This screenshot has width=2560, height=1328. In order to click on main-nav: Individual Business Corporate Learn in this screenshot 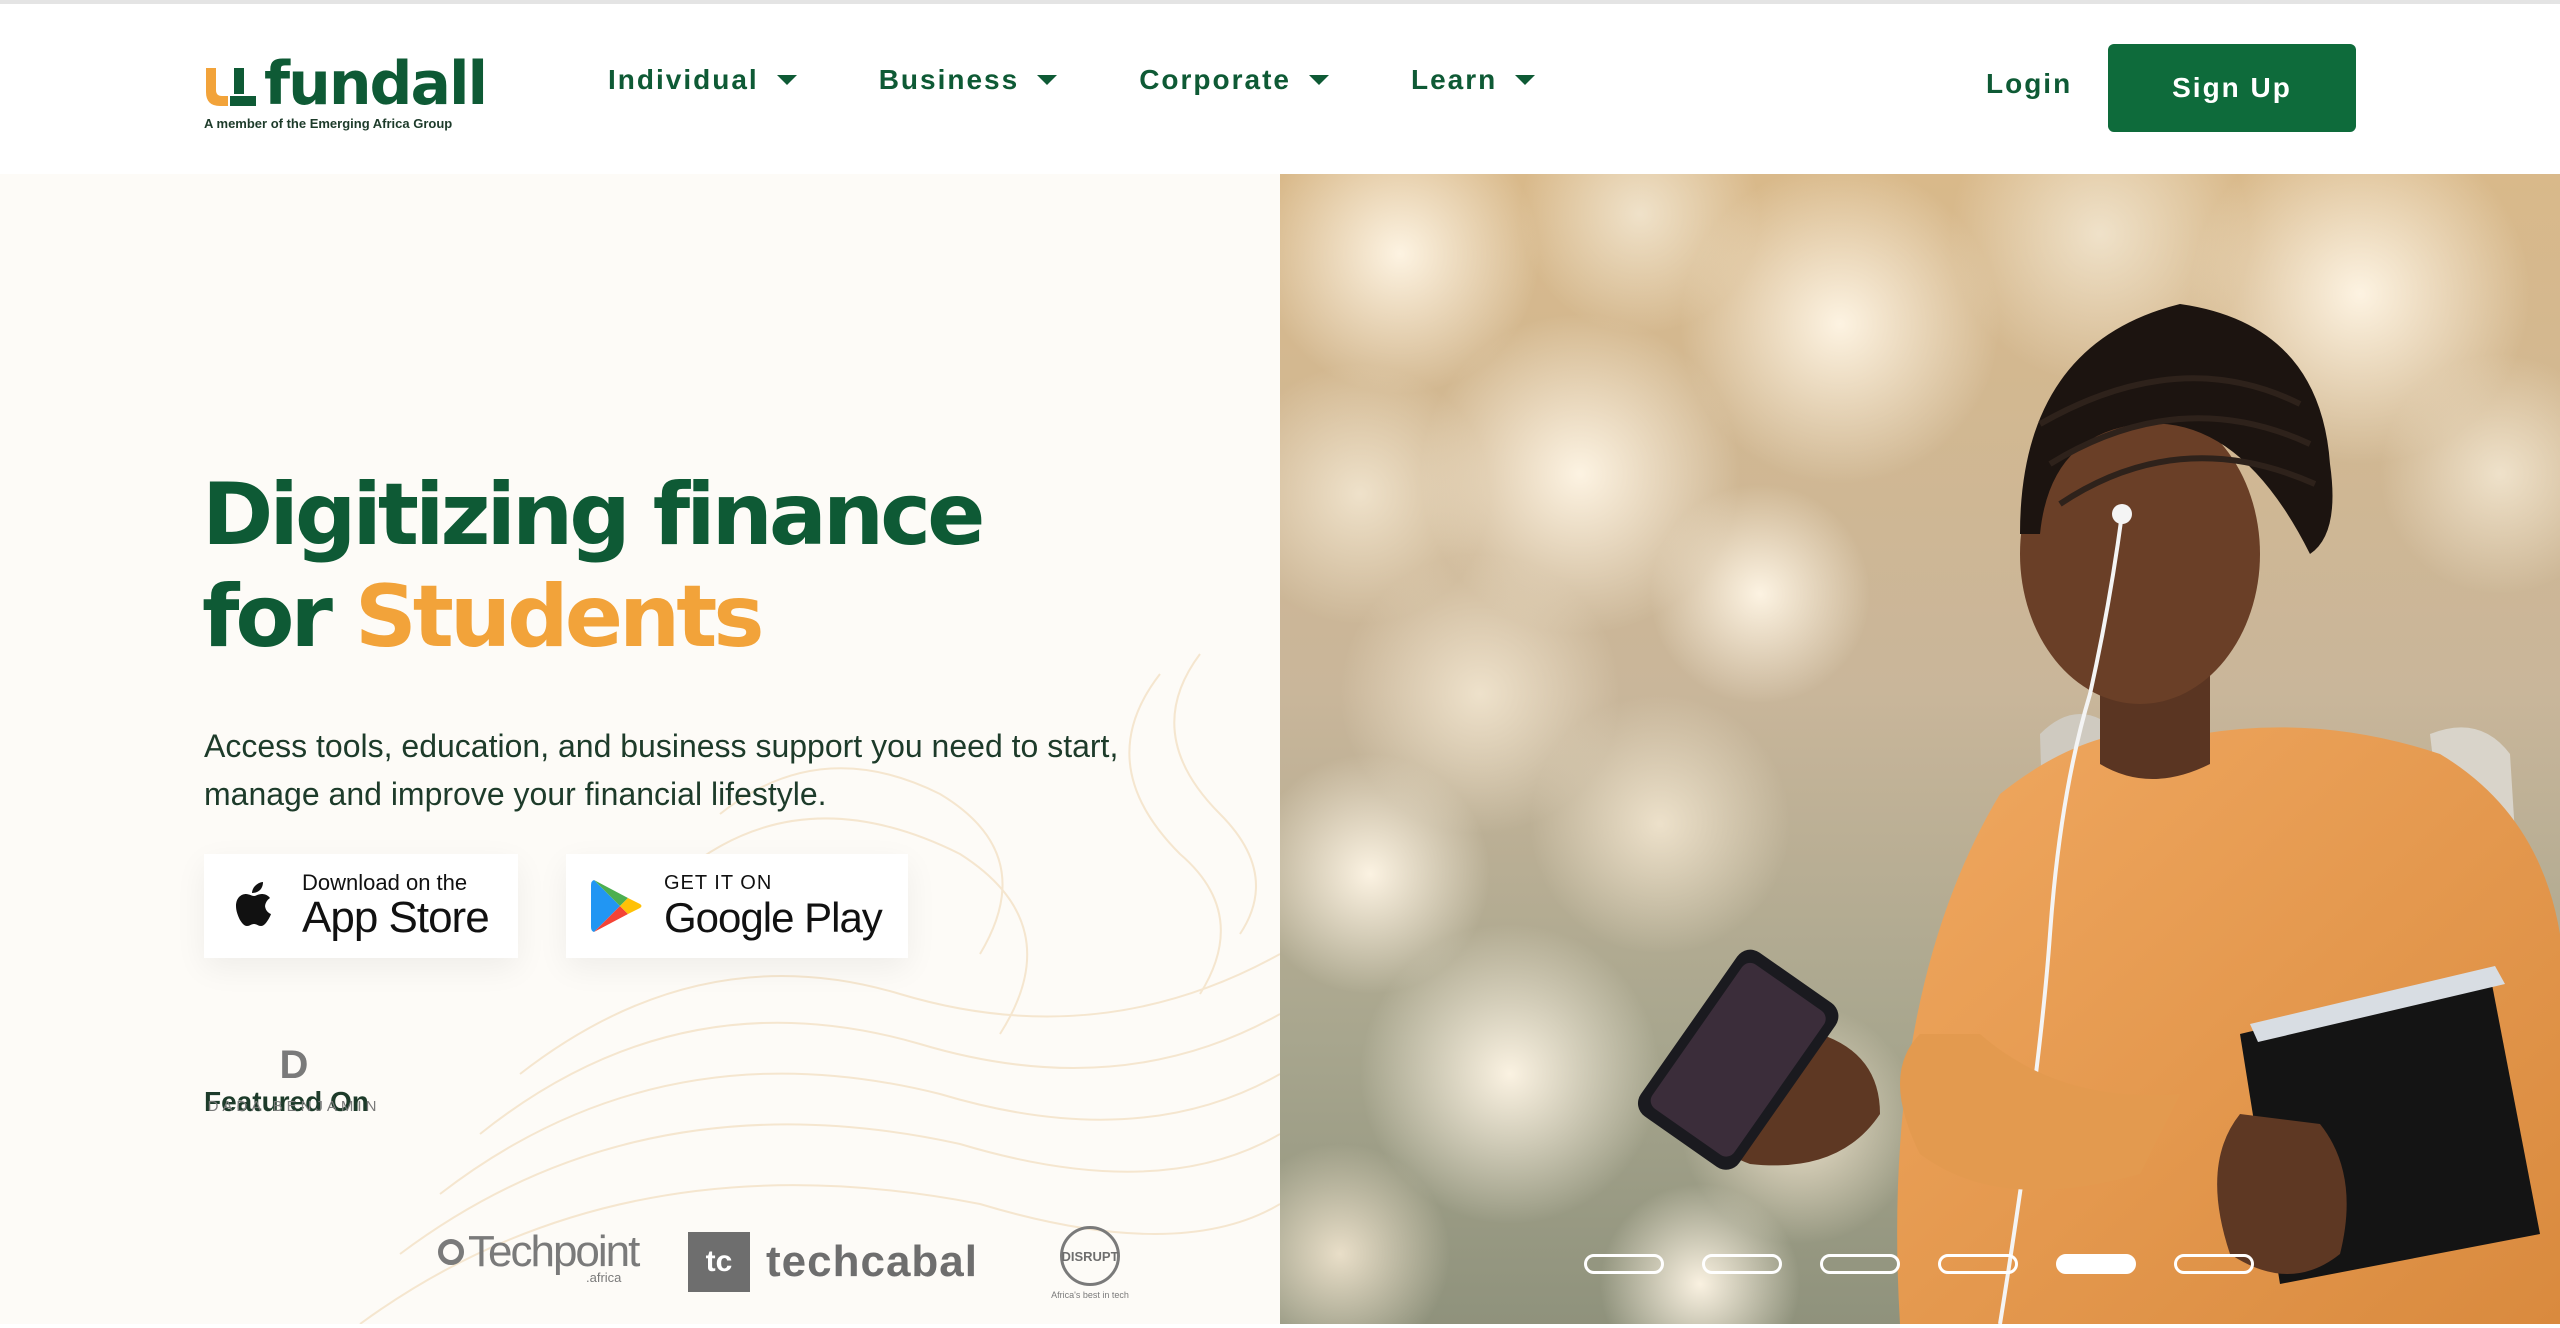, I will do `click(1112, 80)`.